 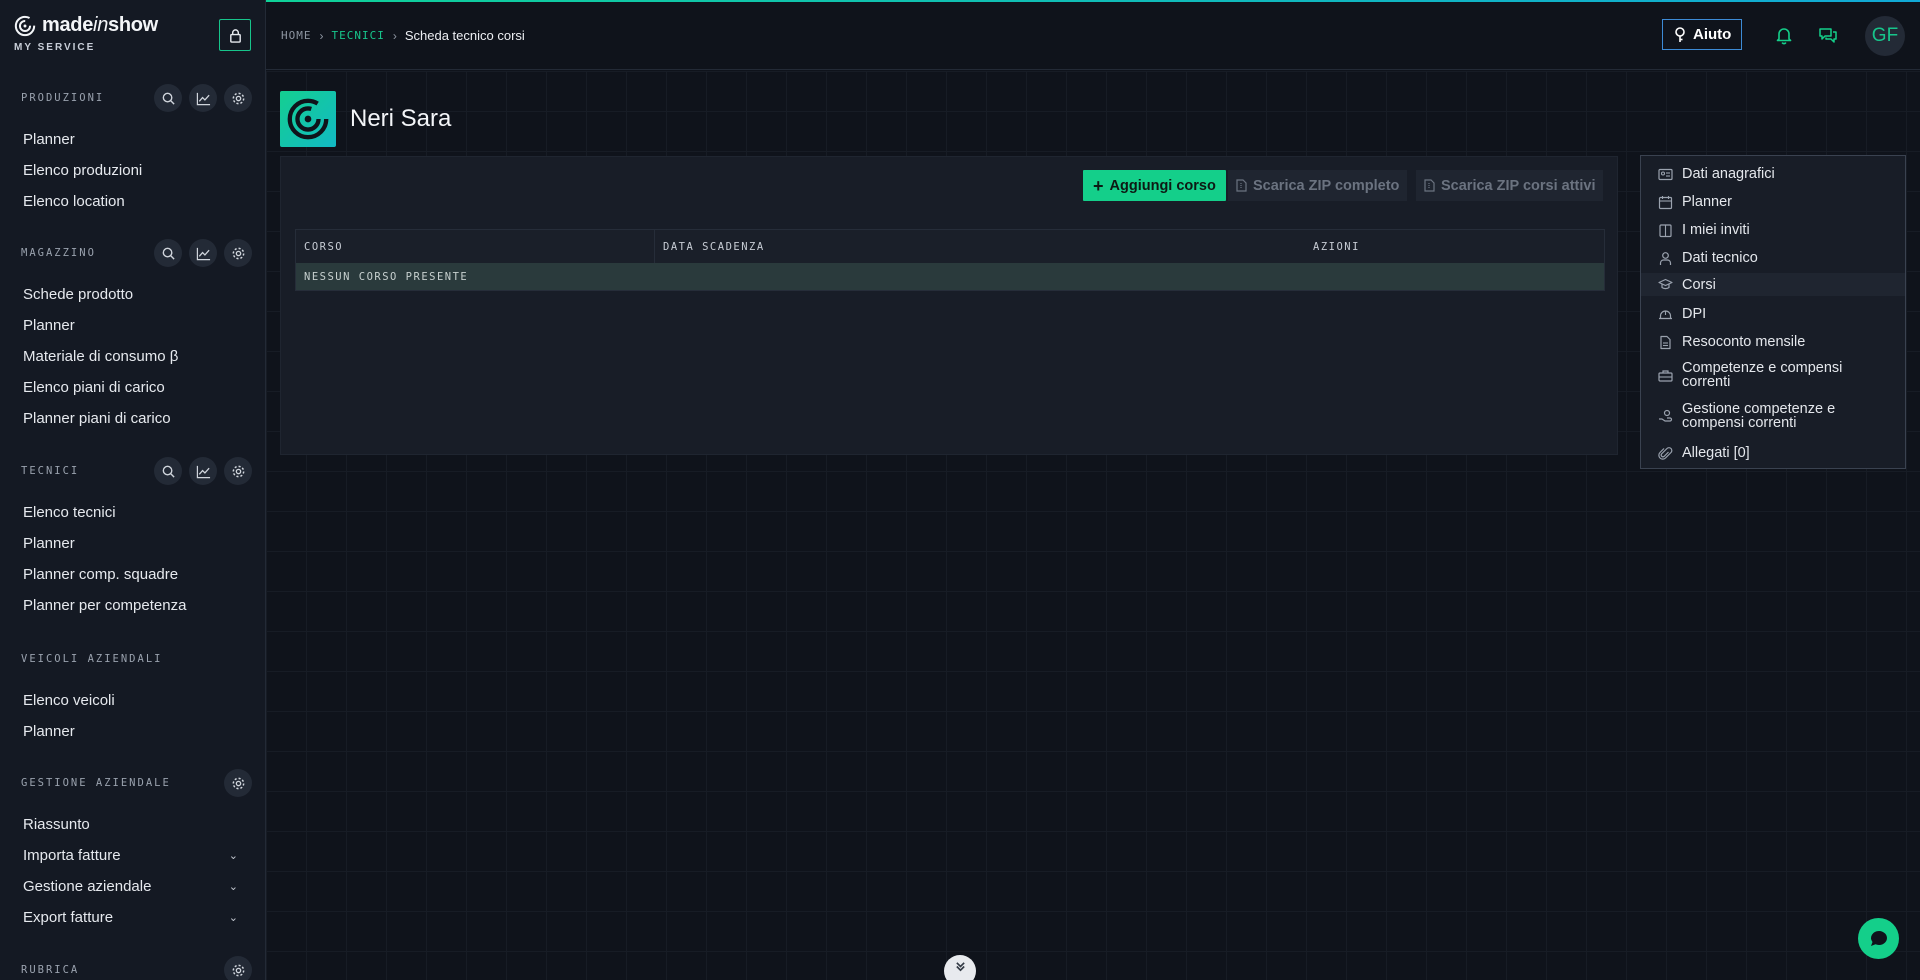 I want to click on brand-logo: madeinshow, so click(x=86, y=25).